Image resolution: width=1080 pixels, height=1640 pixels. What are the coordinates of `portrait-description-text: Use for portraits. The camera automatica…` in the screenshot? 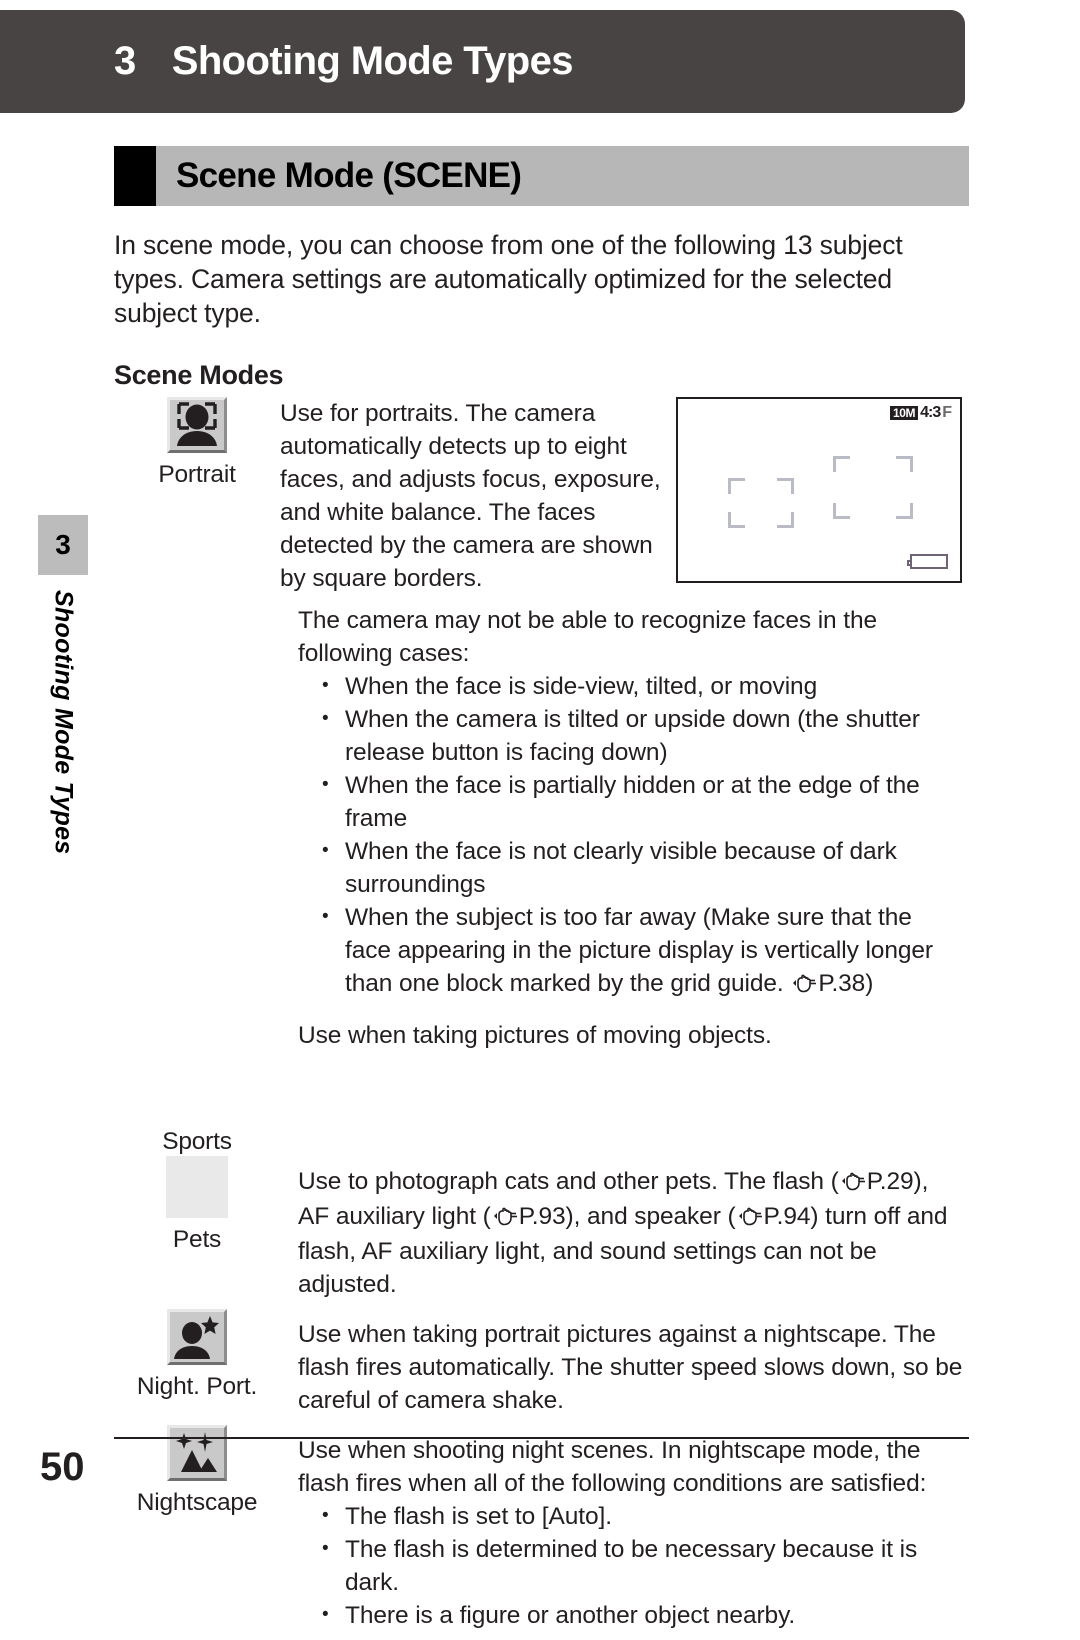 It's located at (470, 496).